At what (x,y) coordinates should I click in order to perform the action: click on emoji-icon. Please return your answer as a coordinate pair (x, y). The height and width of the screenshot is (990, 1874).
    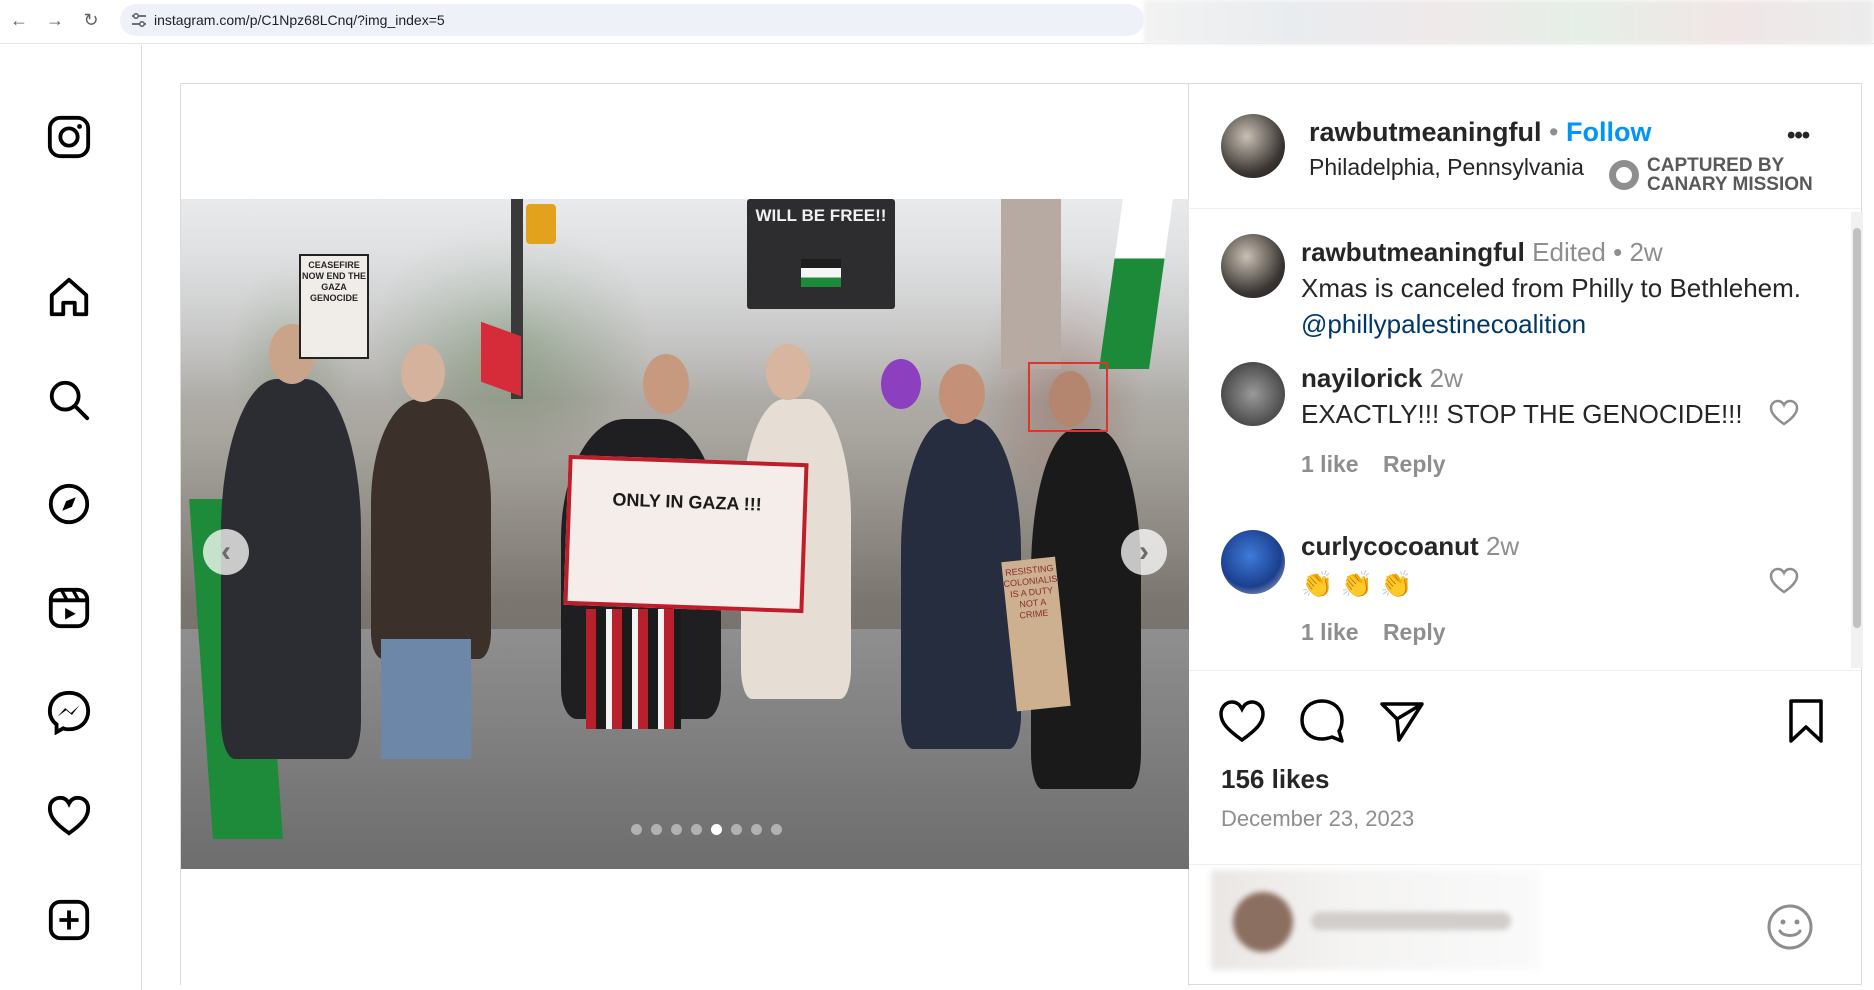
    Looking at the image, I should click on (1790, 927).